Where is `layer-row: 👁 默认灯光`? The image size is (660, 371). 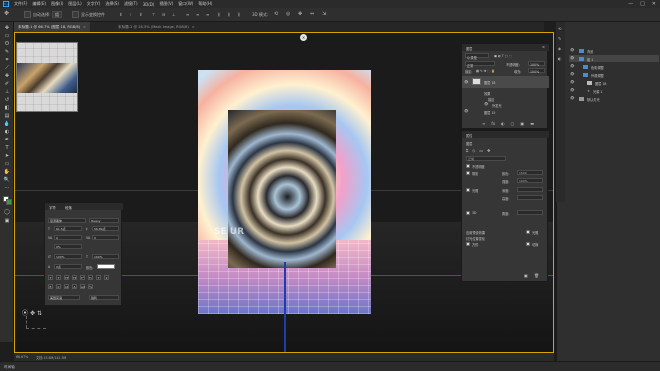
layer-row: 👁 默认灯光 is located at coordinates (614, 98).